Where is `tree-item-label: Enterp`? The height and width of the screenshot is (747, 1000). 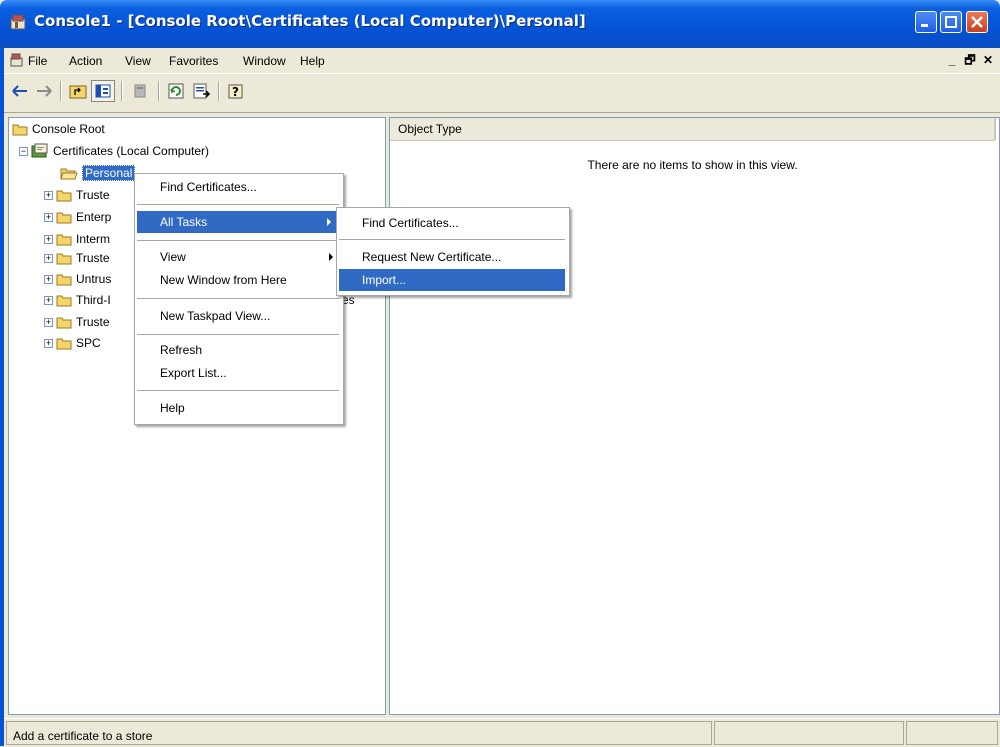
tree-item-label: Enterp is located at coordinates (94, 217).